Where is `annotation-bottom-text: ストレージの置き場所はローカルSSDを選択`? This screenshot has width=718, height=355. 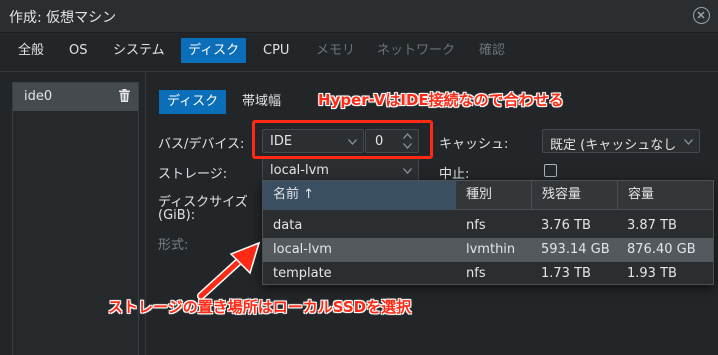 annotation-bottom-text: ストレージの置き場所はローカルSSDを選択 is located at coordinates (260, 307).